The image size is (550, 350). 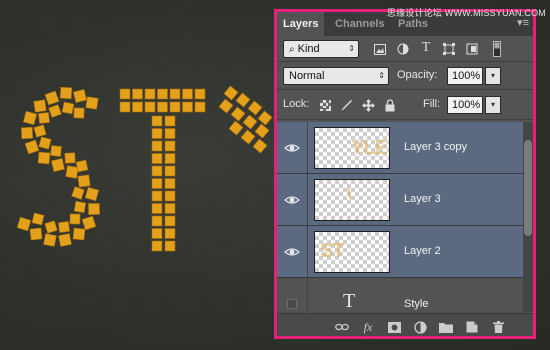 I want to click on layer-name: Layer 3, so click(x=422, y=199).